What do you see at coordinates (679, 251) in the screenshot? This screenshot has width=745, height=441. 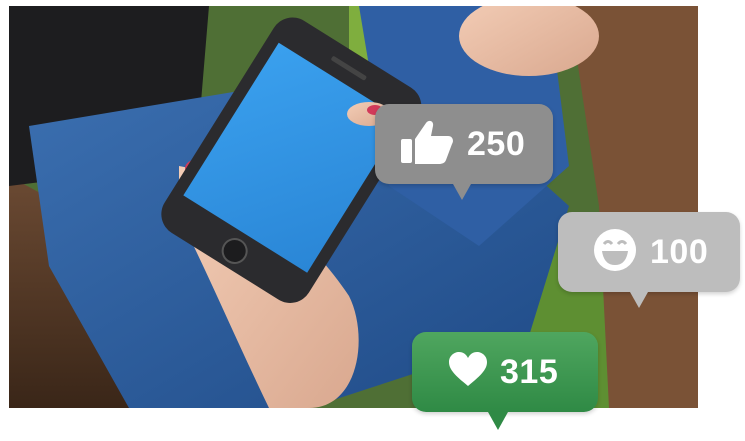 I see `laugh-count: 100` at bounding box center [679, 251].